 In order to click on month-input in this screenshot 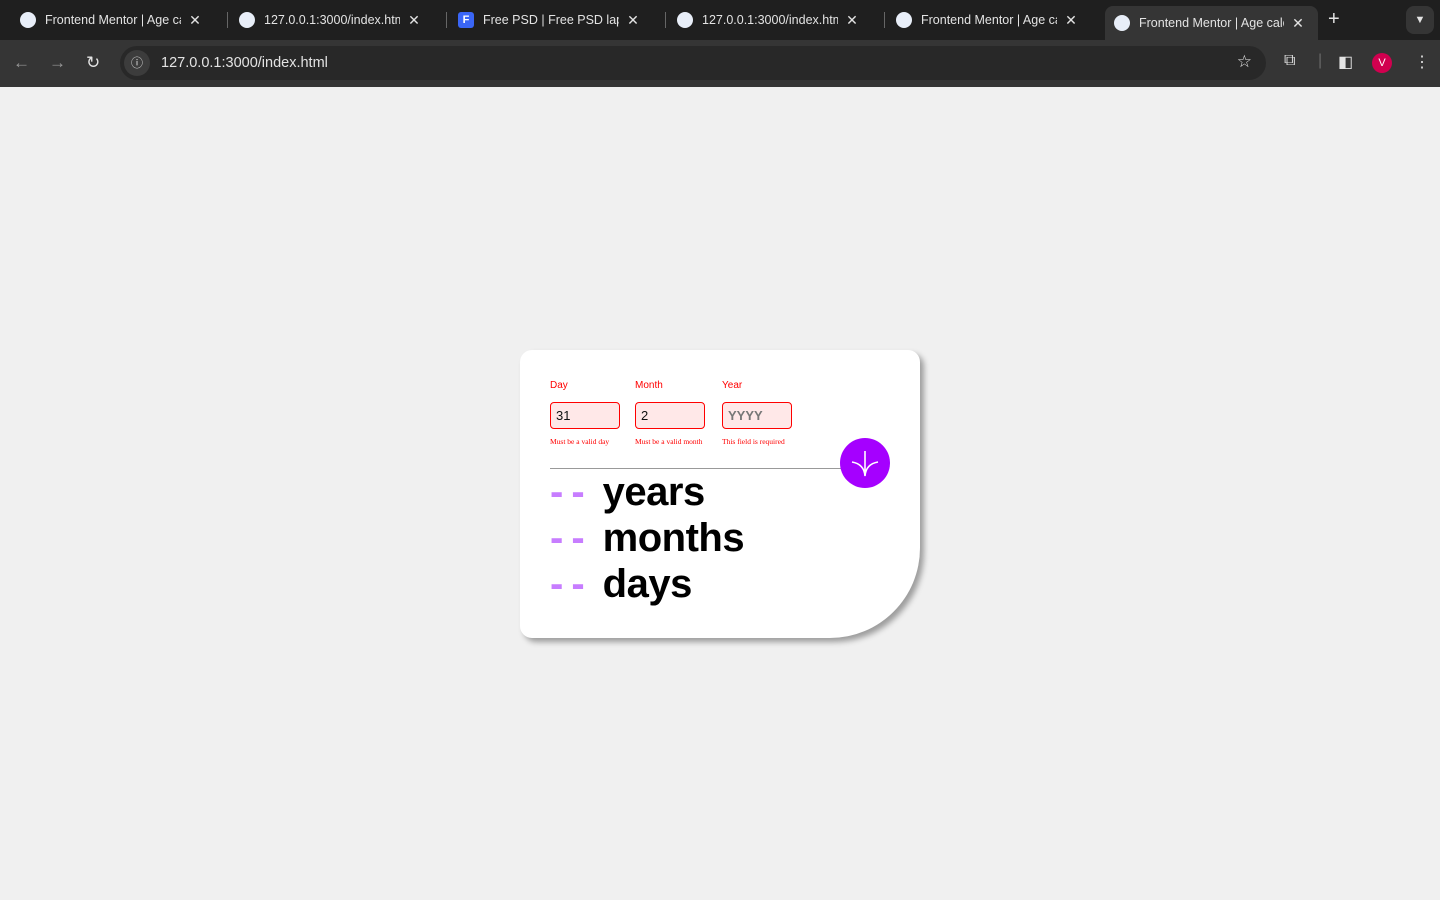, I will do `click(670, 415)`.